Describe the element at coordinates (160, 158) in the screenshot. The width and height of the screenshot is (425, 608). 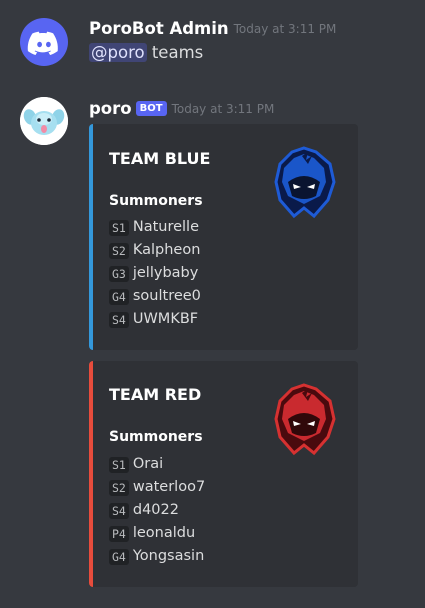
I see `embed-title: TEAM BLUE` at that location.